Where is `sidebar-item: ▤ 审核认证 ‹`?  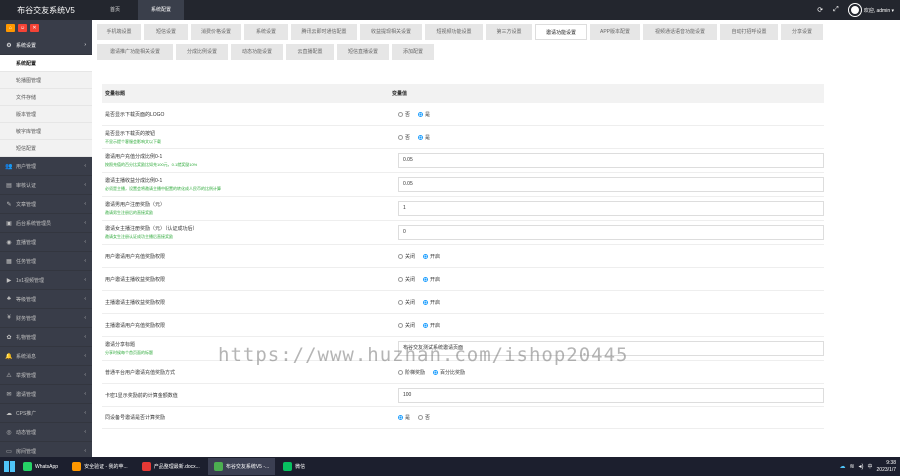 sidebar-item: ▤ 审核认证 ‹ is located at coordinates (46, 185).